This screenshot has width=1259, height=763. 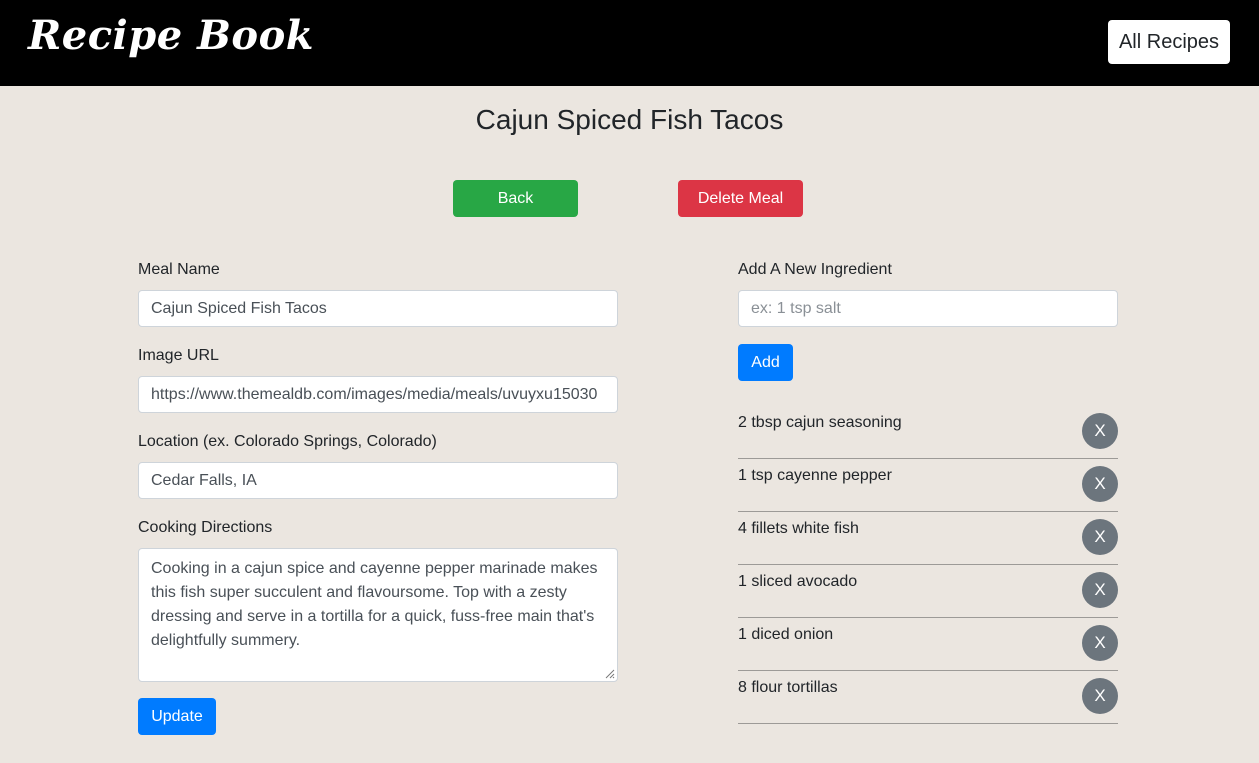 What do you see at coordinates (378, 308) in the screenshot?
I see `meal-name-input: Cajun Spiced Fish Tacos` at bounding box center [378, 308].